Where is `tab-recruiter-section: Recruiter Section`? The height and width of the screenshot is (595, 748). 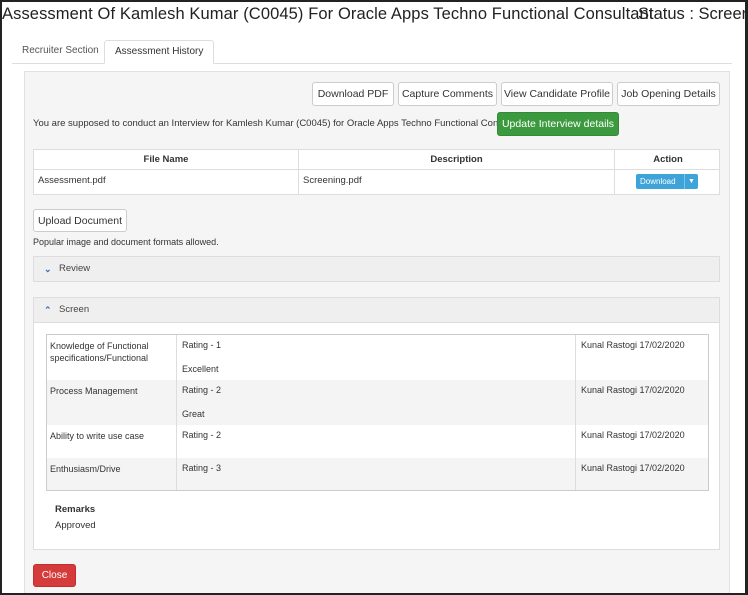
tab-recruiter-section: Recruiter Section is located at coordinates (60, 52).